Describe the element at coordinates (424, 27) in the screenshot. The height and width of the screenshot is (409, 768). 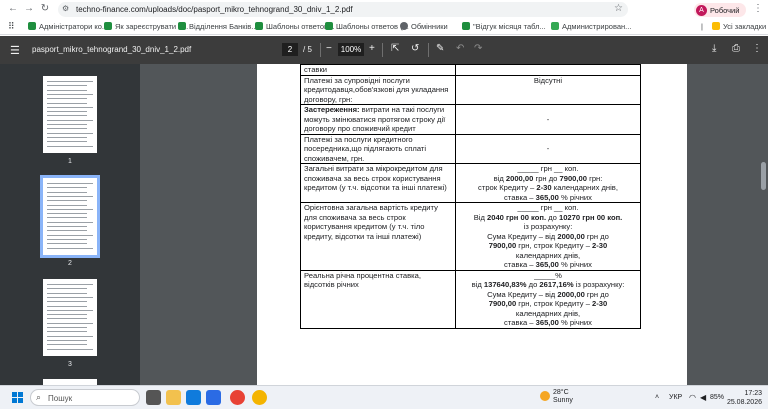
I see `bookmark-item: Обмінники` at that location.